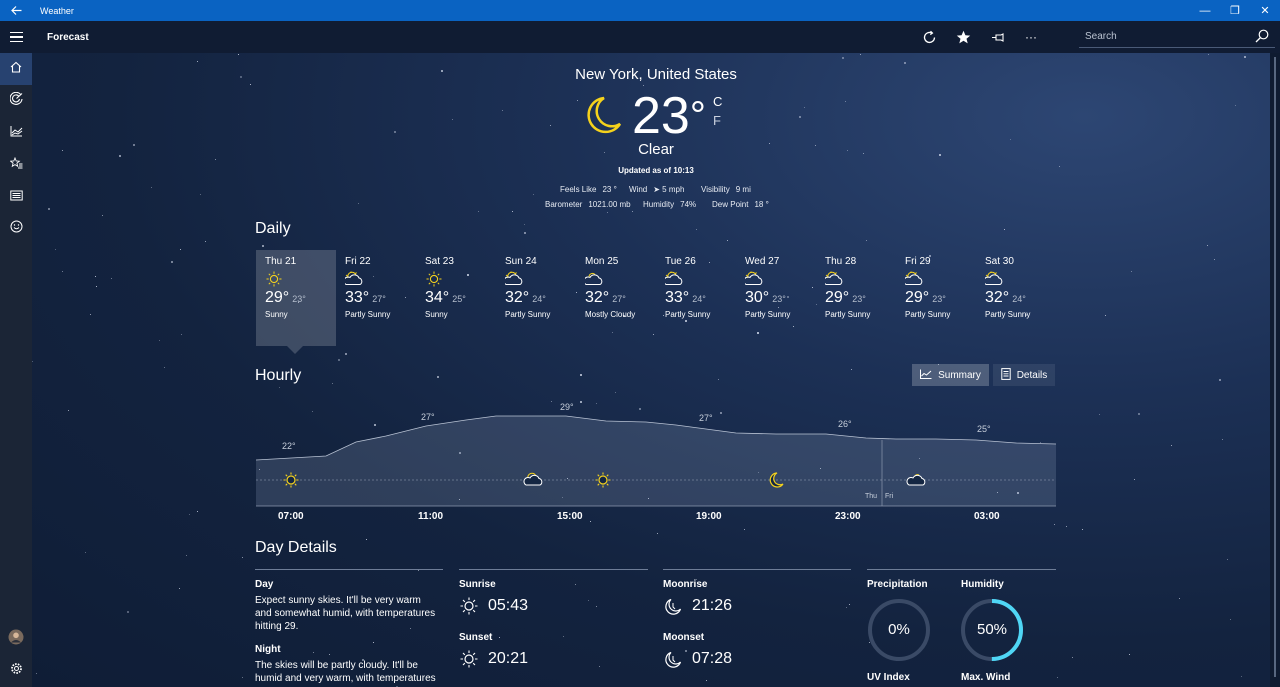 The width and height of the screenshot is (1280, 687). What do you see at coordinates (16, 639) in the screenshot?
I see `nav-account` at bounding box center [16, 639].